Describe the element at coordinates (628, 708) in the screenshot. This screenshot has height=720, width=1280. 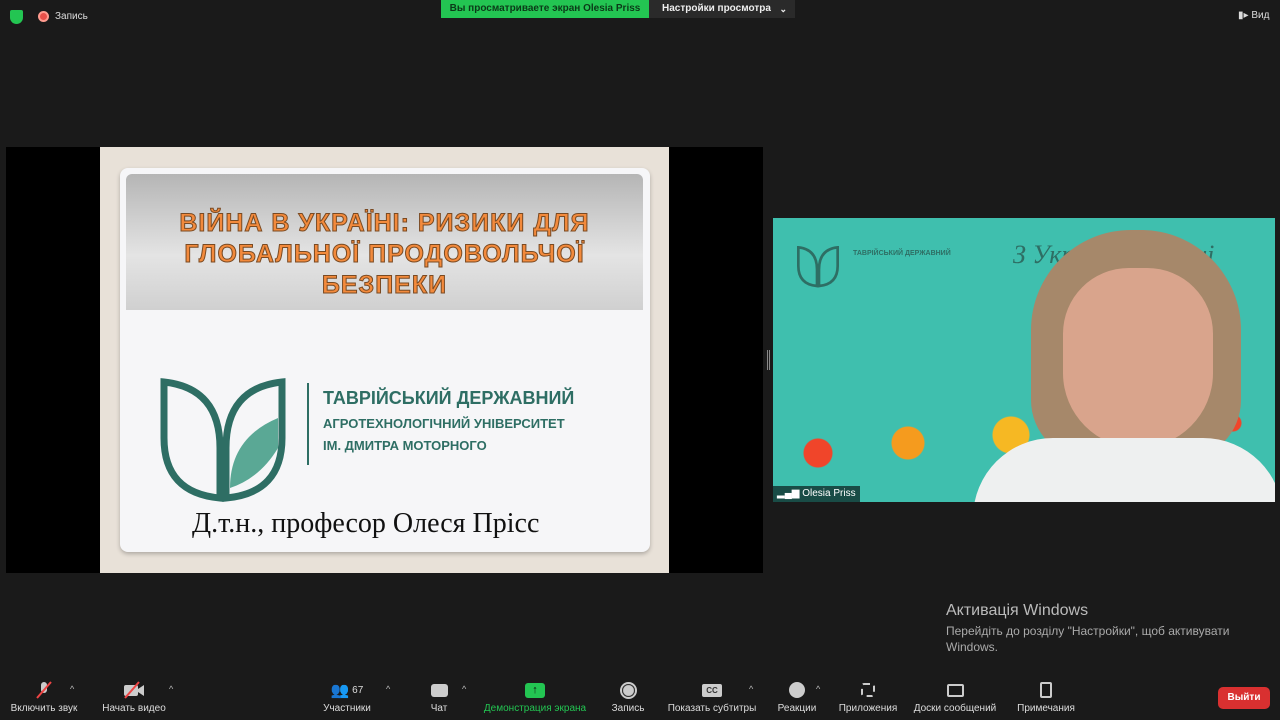
I see `record-label: Запись` at that location.